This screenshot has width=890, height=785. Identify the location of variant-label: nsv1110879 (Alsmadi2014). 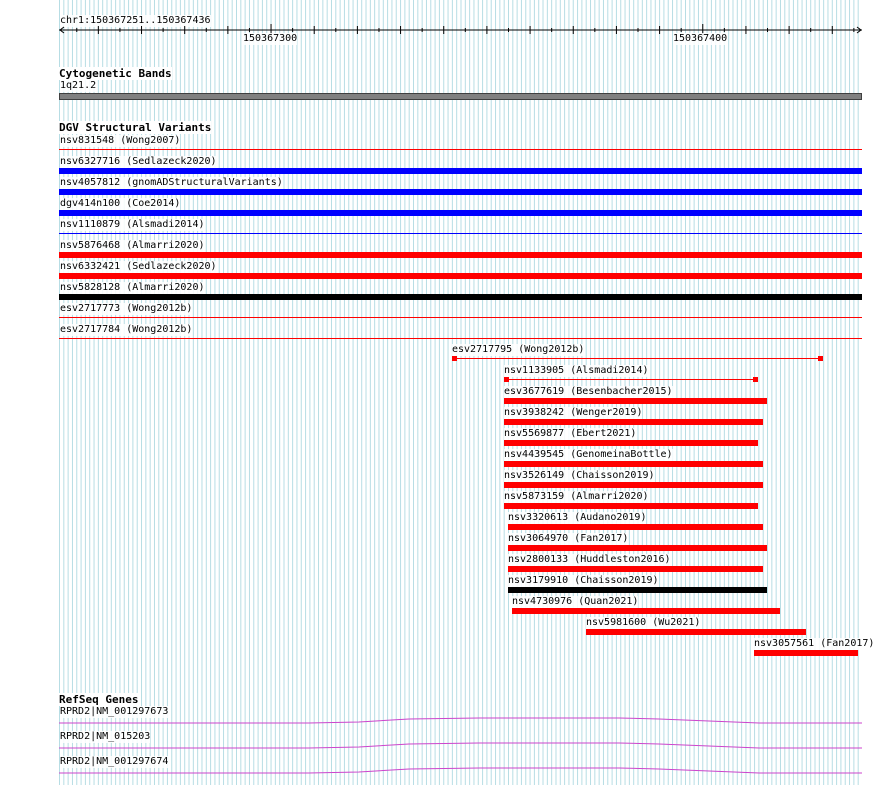
(132, 225).